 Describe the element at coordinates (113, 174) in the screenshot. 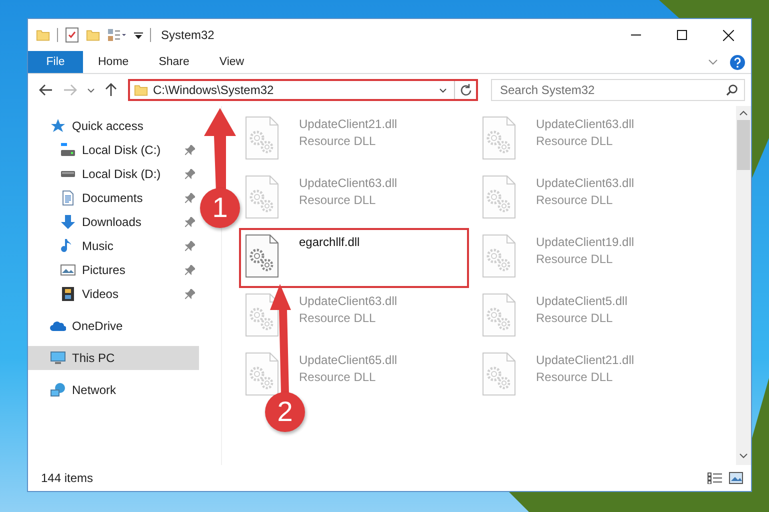

I see `nav-item: Local Disk (D:)` at that location.